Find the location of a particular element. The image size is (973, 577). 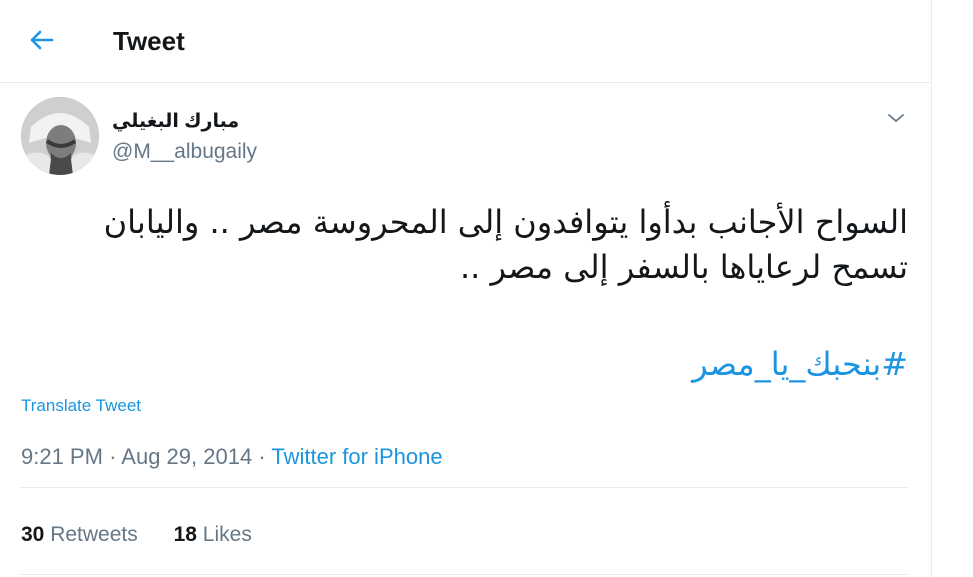

chevron-down-icon is located at coordinates (896, 118).